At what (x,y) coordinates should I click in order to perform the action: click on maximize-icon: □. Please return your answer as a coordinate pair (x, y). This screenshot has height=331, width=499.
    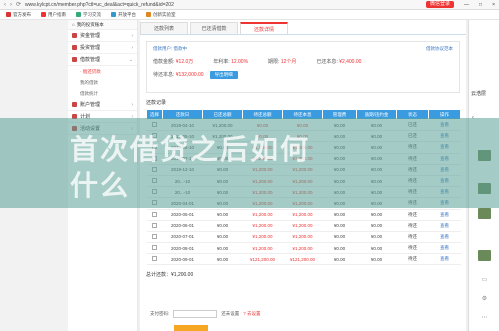
    Looking at the image, I should click on (480, 5).